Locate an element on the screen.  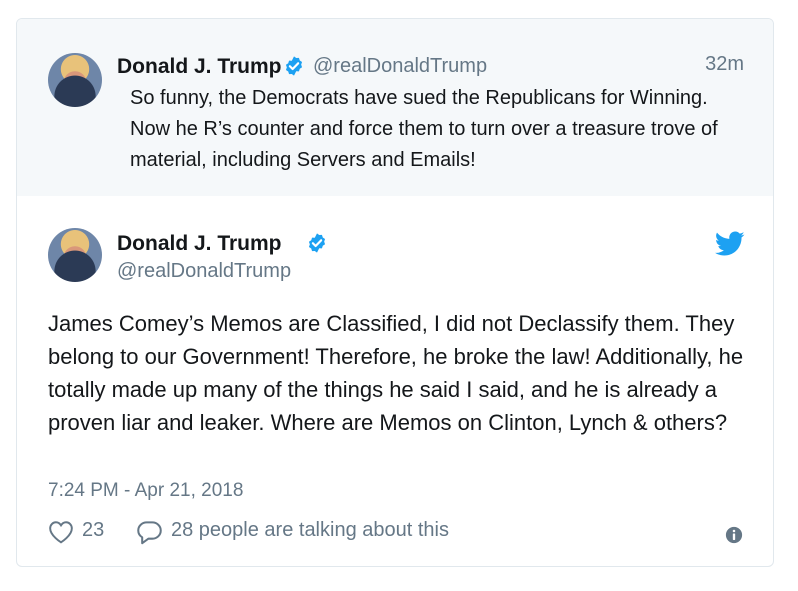
info-icon is located at coordinates (734, 535).